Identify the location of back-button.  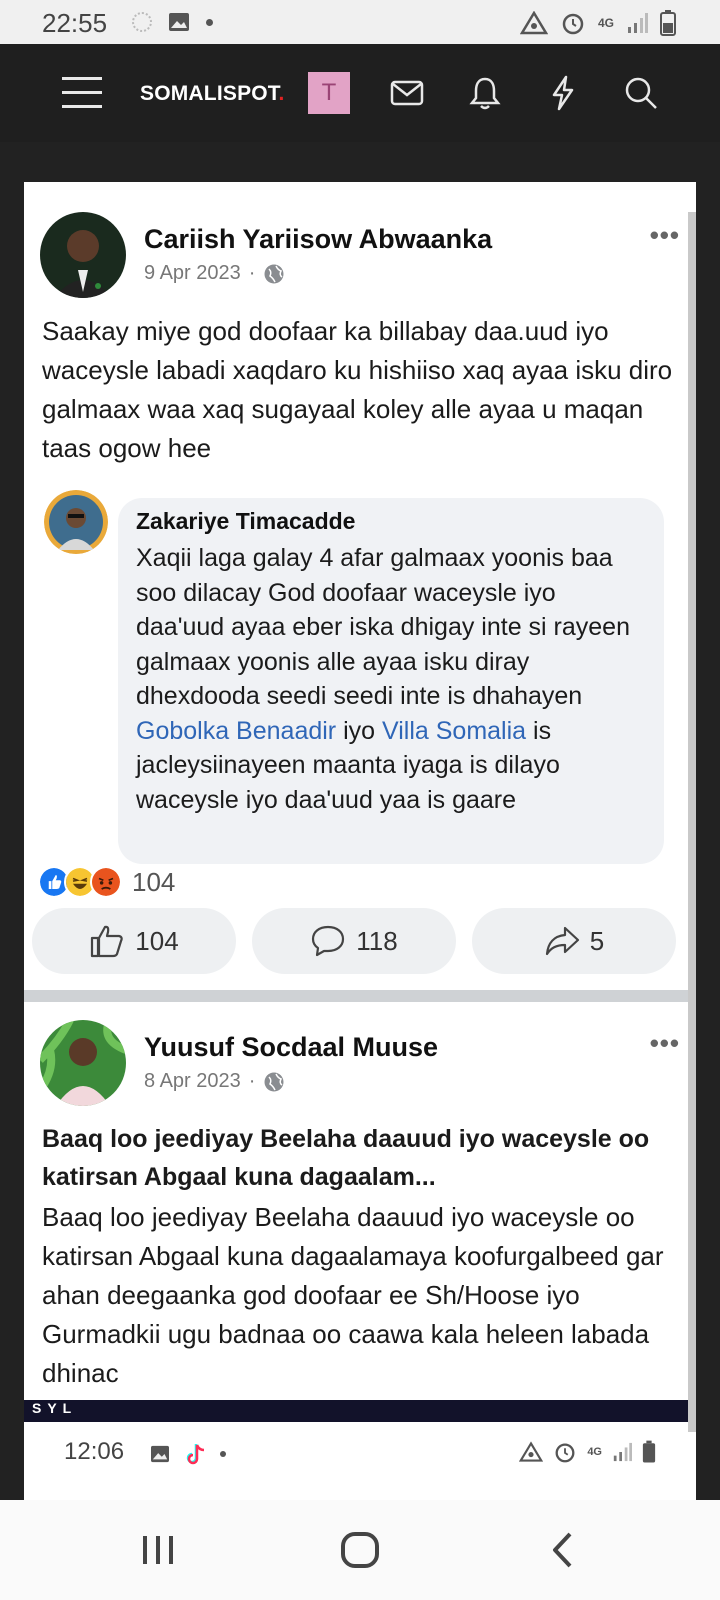
(562, 1550).